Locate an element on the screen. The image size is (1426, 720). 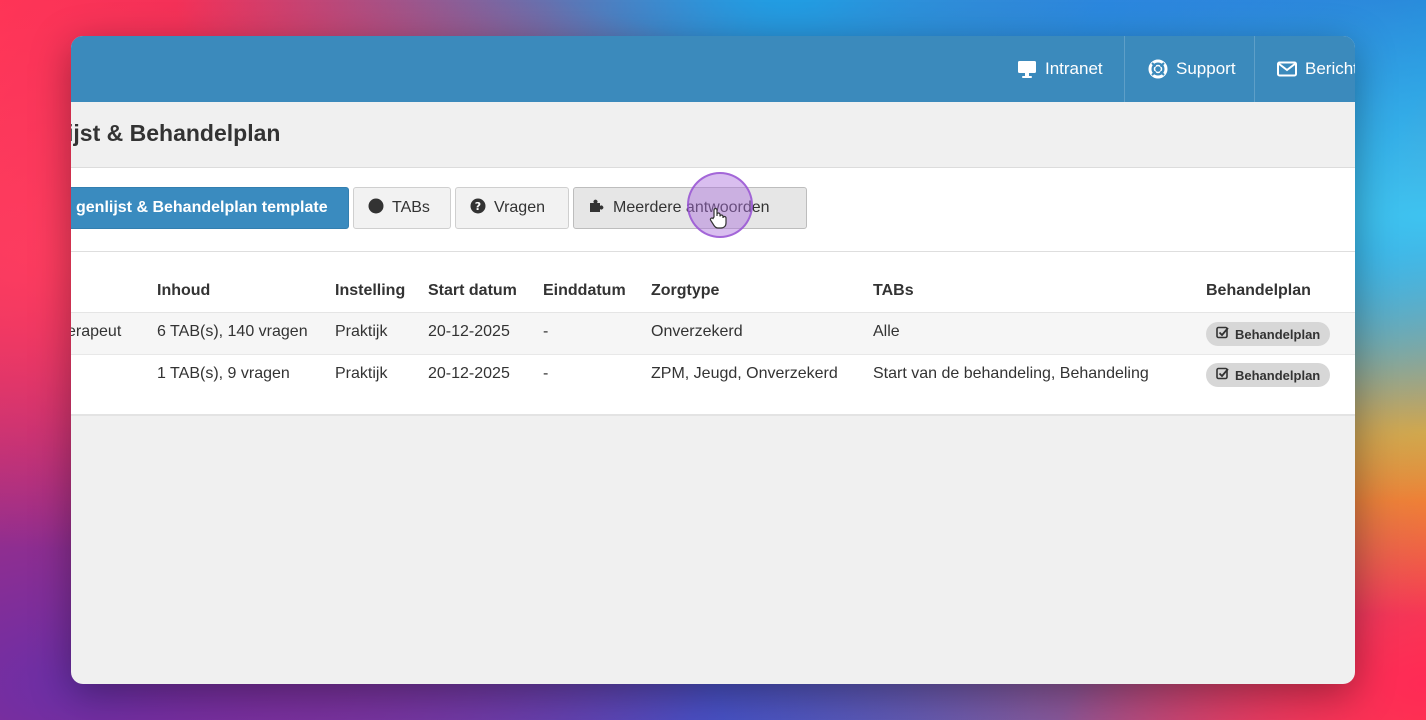
monitor-icon is located at coordinates (1027, 69).